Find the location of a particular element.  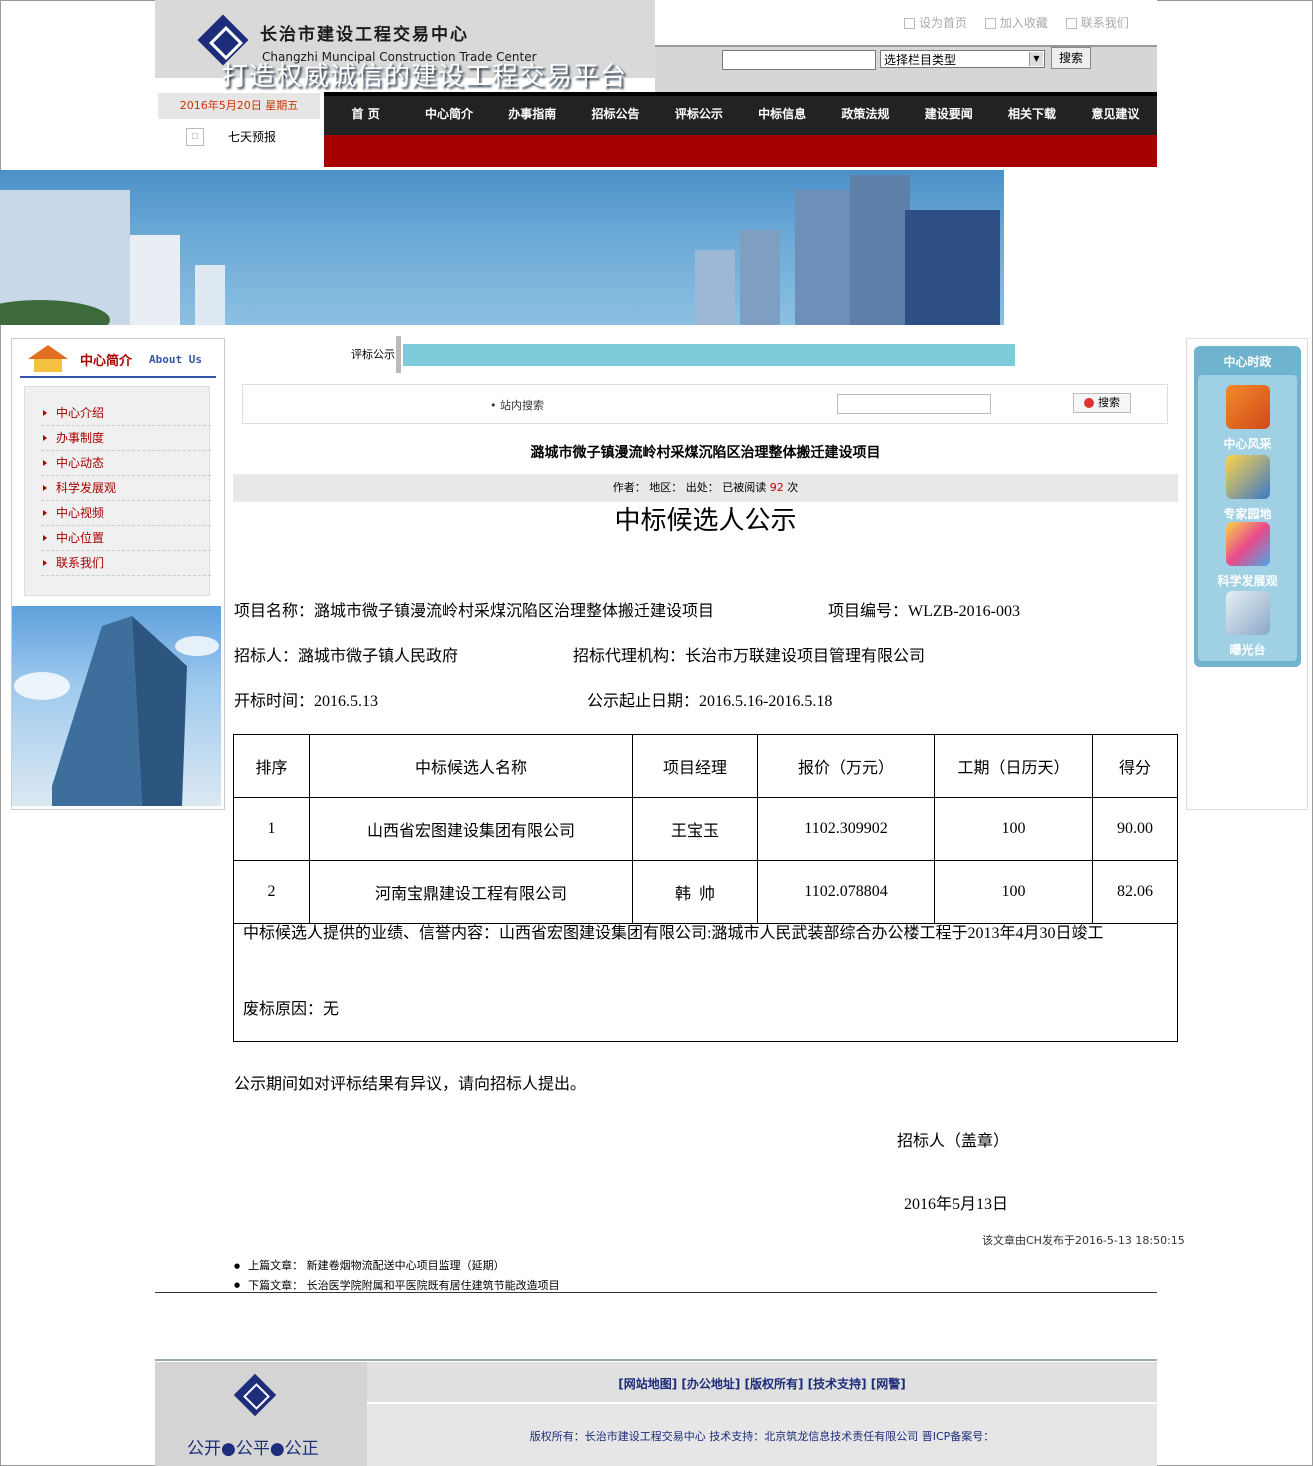

left-menu-intro: 中心介绍 is located at coordinates (126, 413).